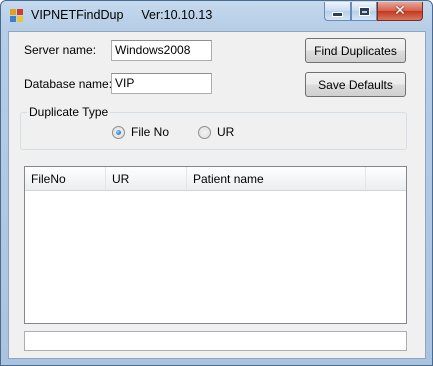 The width and height of the screenshot is (433, 366). Describe the element at coordinates (386, 178) in the screenshot. I see `column-header-filler` at that location.